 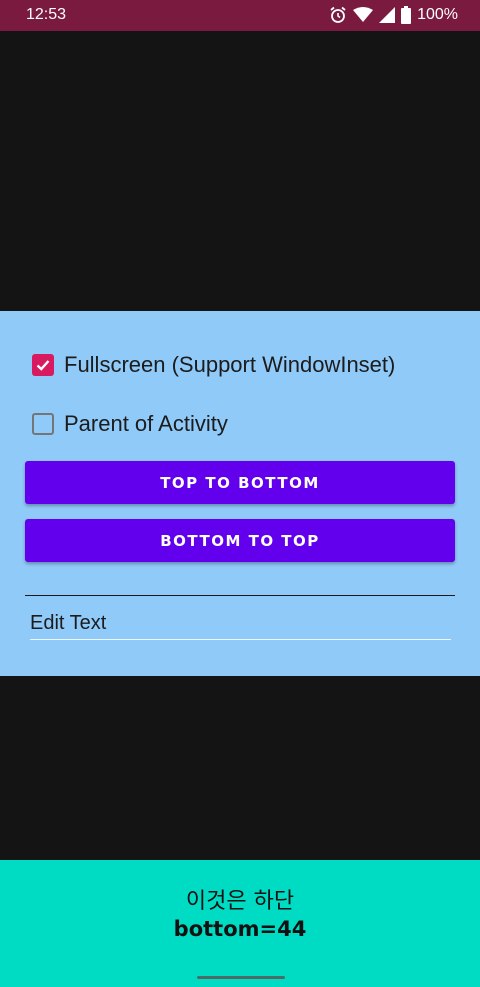 What do you see at coordinates (240, 540) in the screenshot?
I see `bottom-to-top-button: BOTTOM TO TOP` at bounding box center [240, 540].